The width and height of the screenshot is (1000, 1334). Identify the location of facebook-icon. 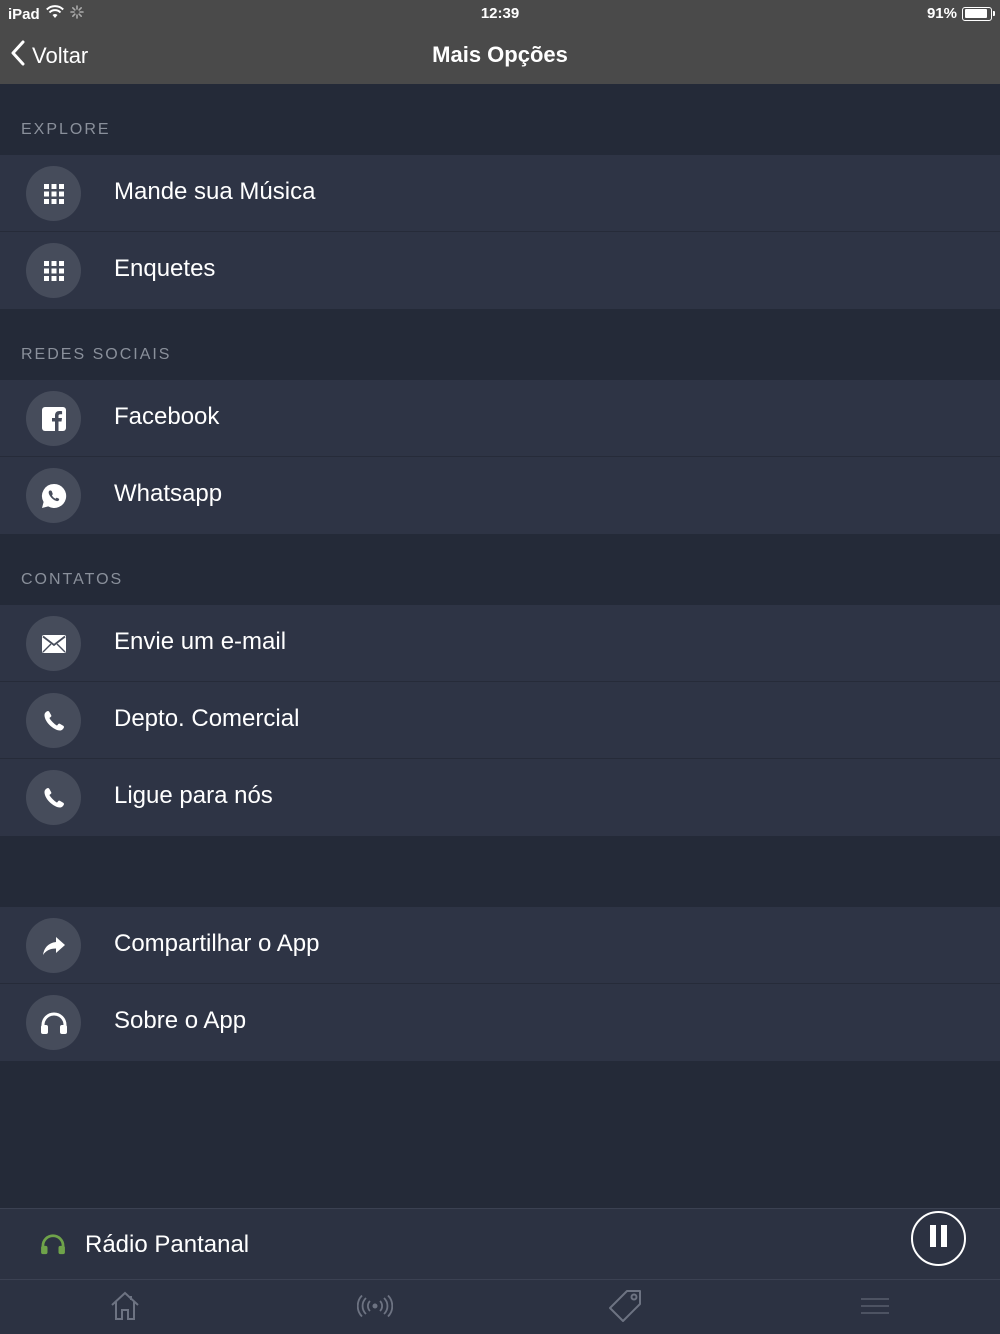
(53, 418).